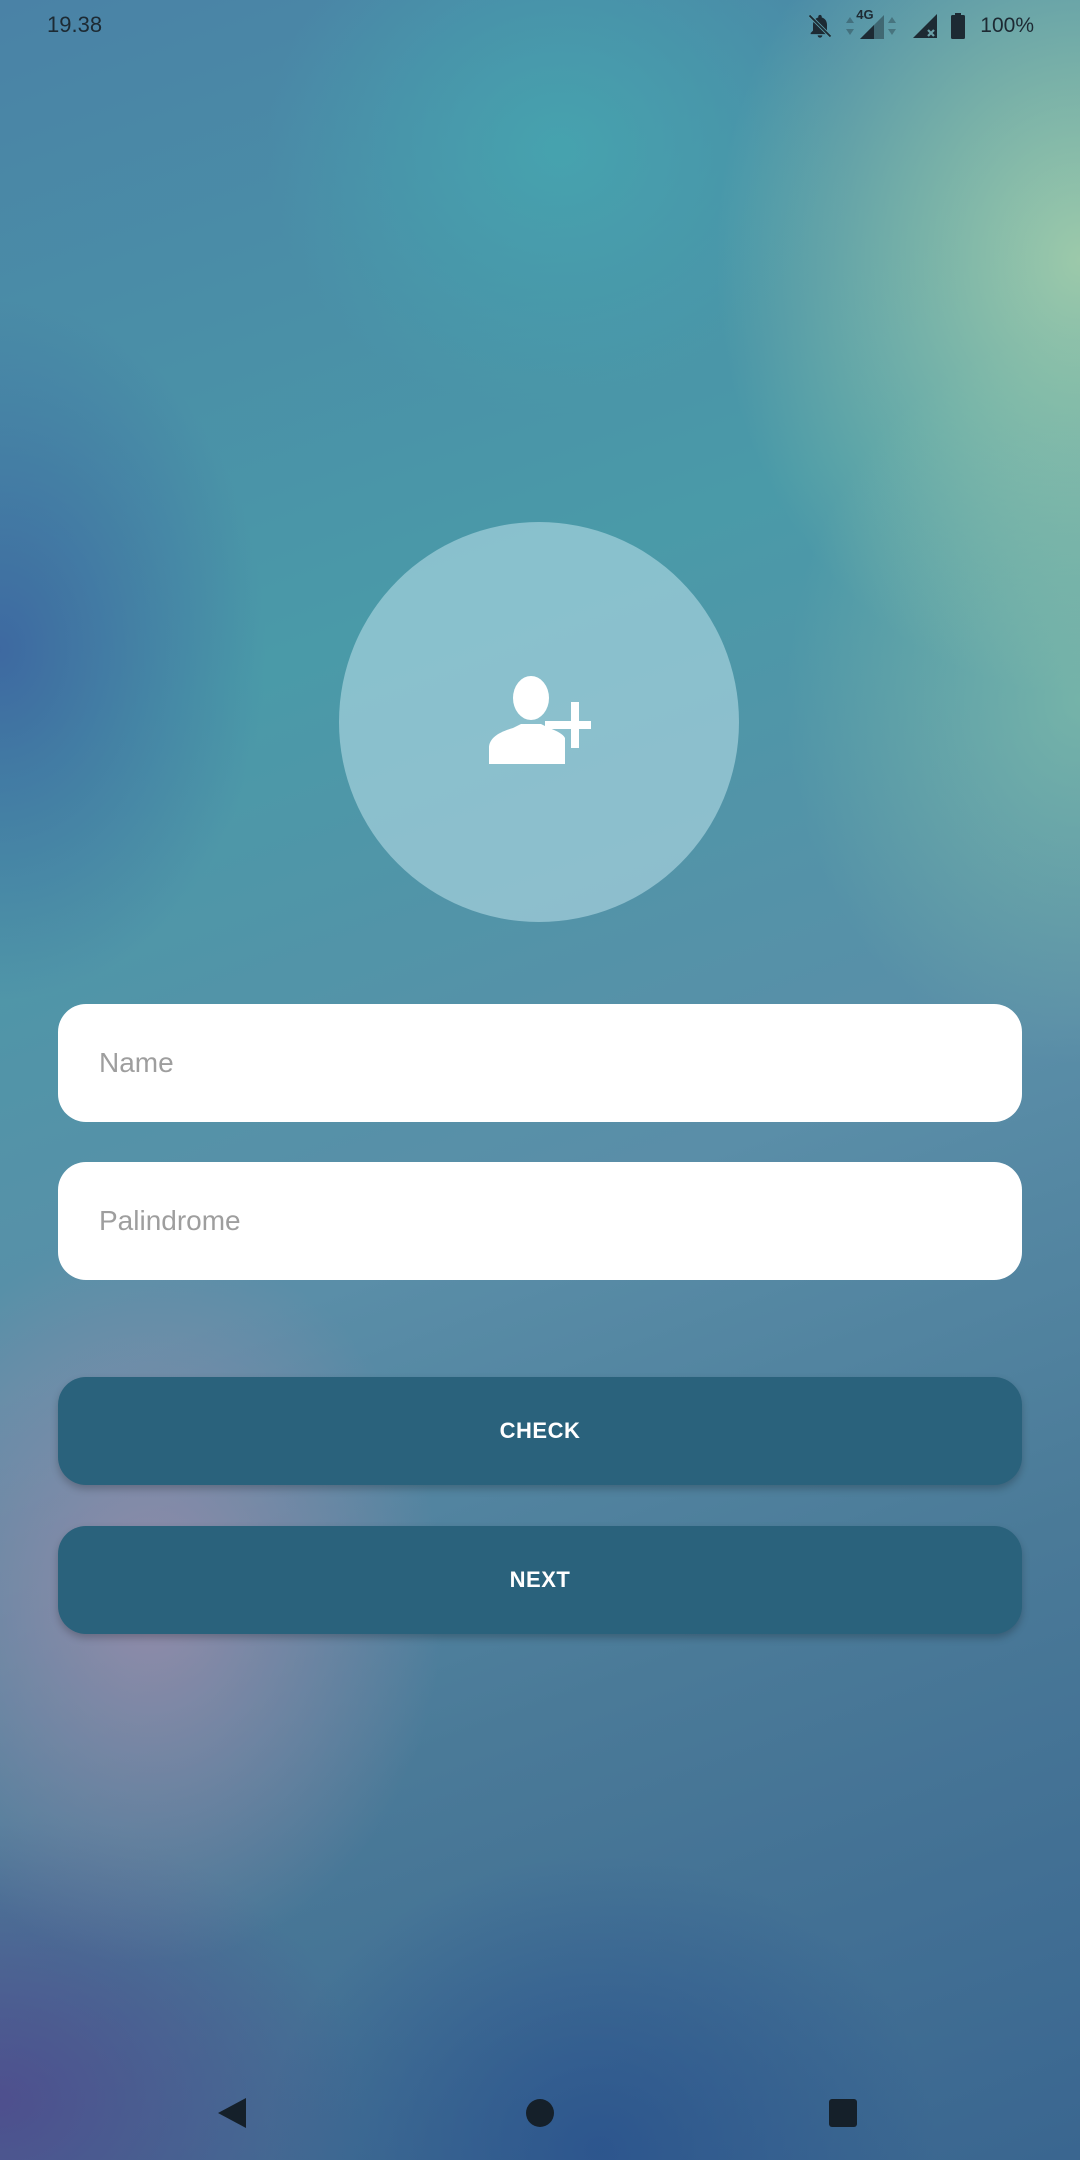 This screenshot has height=2160, width=1080. Describe the element at coordinates (540, 26) in the screenshot. I see `status-bar: 19.38 4G 100%` at that location.